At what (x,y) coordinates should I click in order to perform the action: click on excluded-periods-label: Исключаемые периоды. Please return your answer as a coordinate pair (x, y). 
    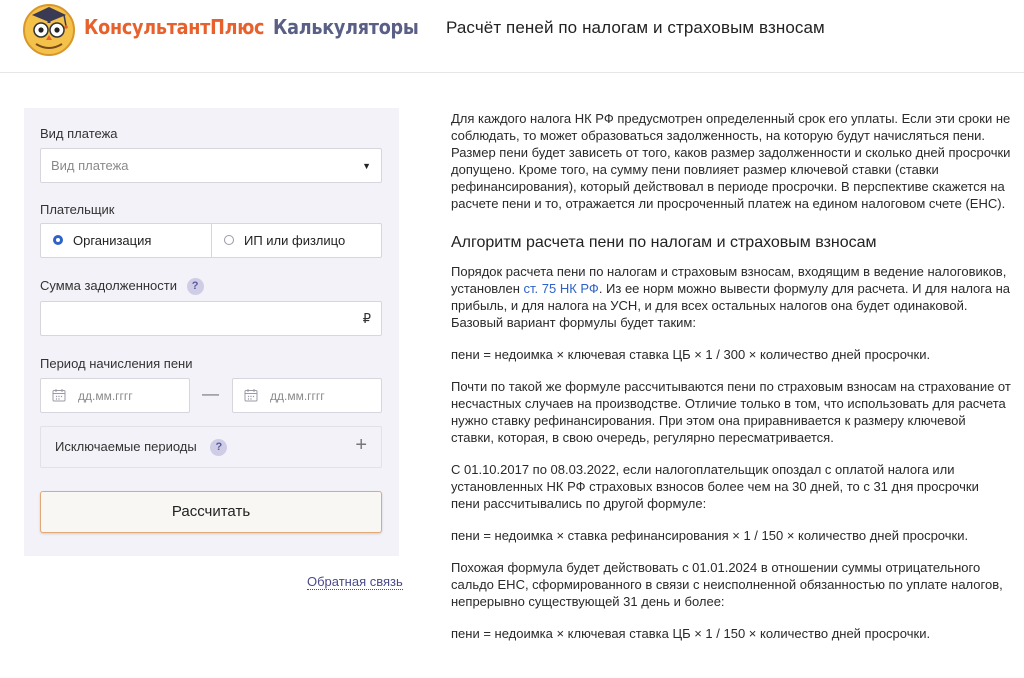
    Looking at the image, I should click on (126, 446).